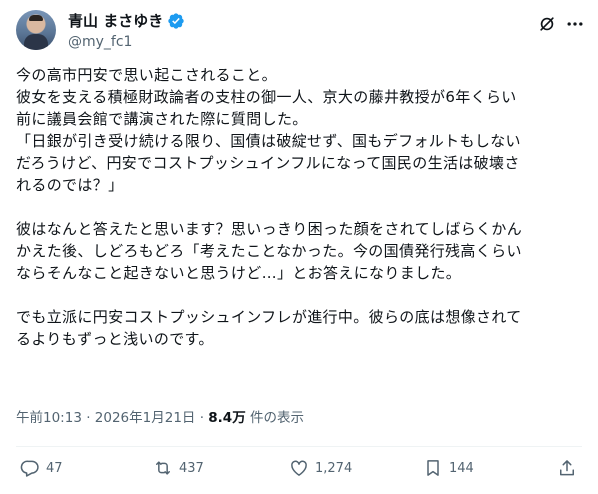 The width and height of the screenshot is (598, 494). Describe the element at coordinates (269, 229) in the screenshot. I see `tweet-line: 彼はなんと答えたと思います？思いっきり困った顔をされてしばらくかん` at that location.